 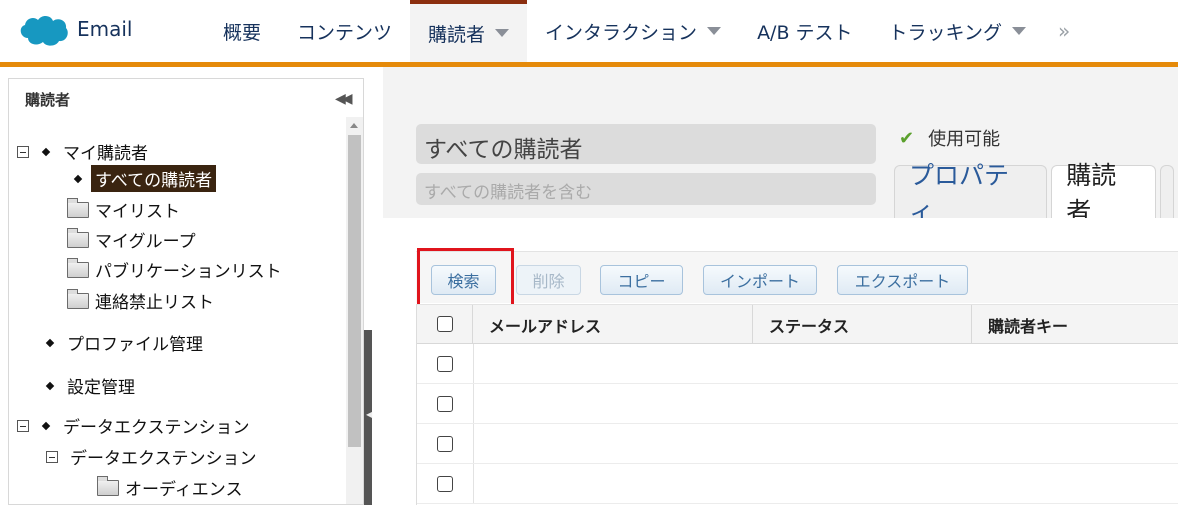 I want to click on tree-item-label: 連絡禁止リスト, so click(x=154, y=303).